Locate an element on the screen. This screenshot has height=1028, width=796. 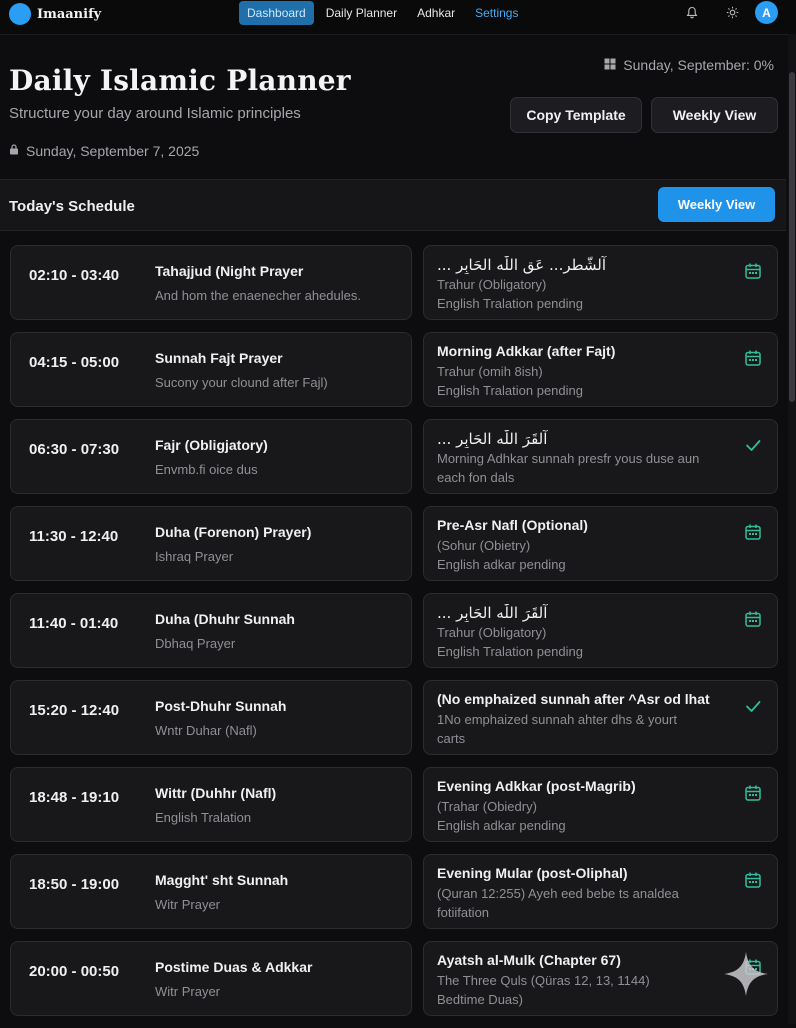
prayer-name: Duha (Dhuhr Sunnah is located at coordinates (225, 619).